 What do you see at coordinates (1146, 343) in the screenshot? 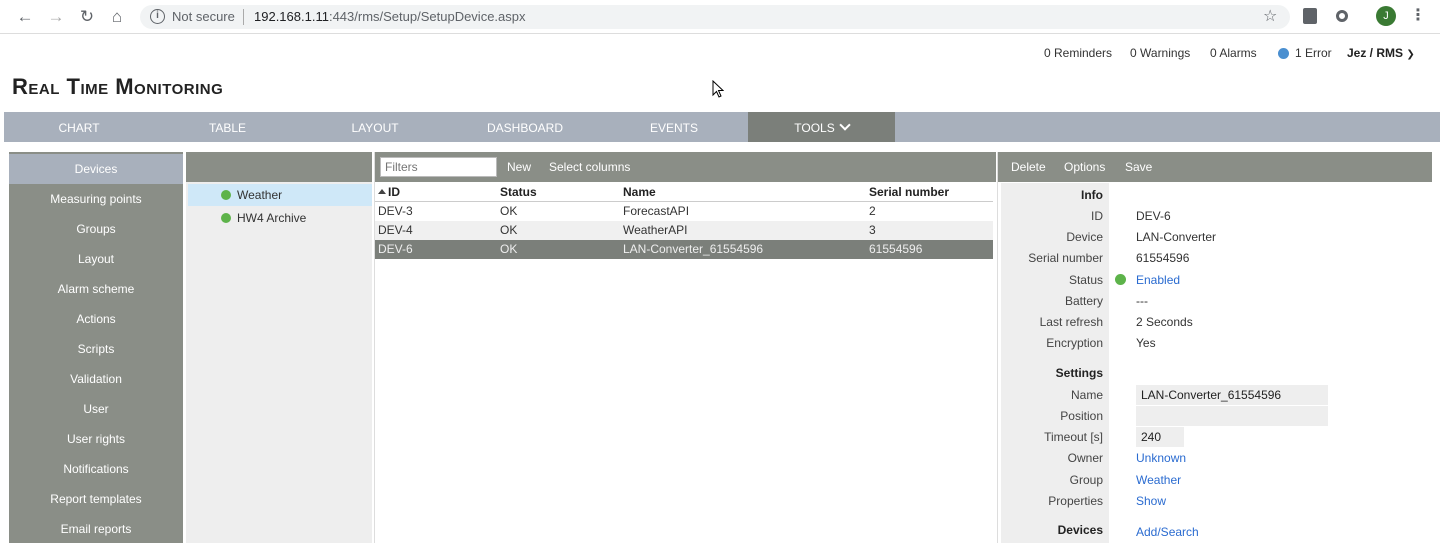
I see `encryption-value: Yes` at bounding box center [1146, 343].